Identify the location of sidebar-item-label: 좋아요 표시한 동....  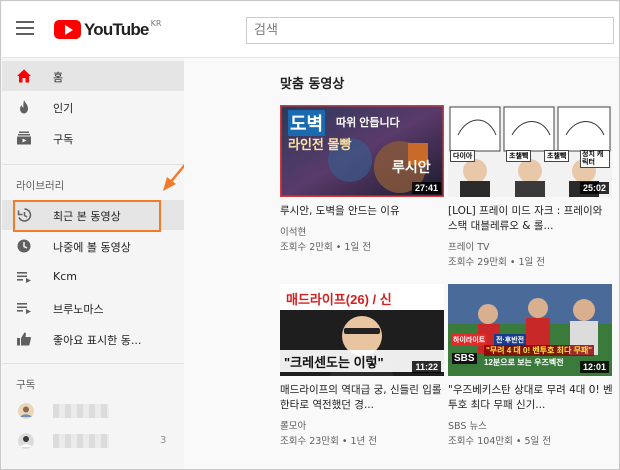
(97, 340).